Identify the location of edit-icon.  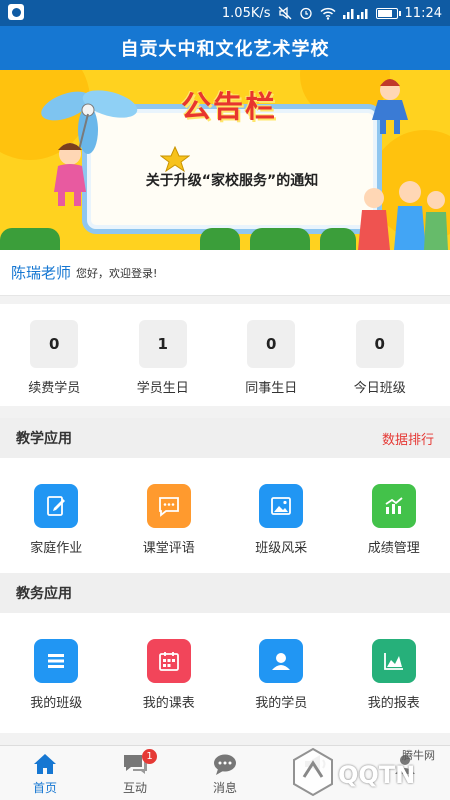
(56, 506).